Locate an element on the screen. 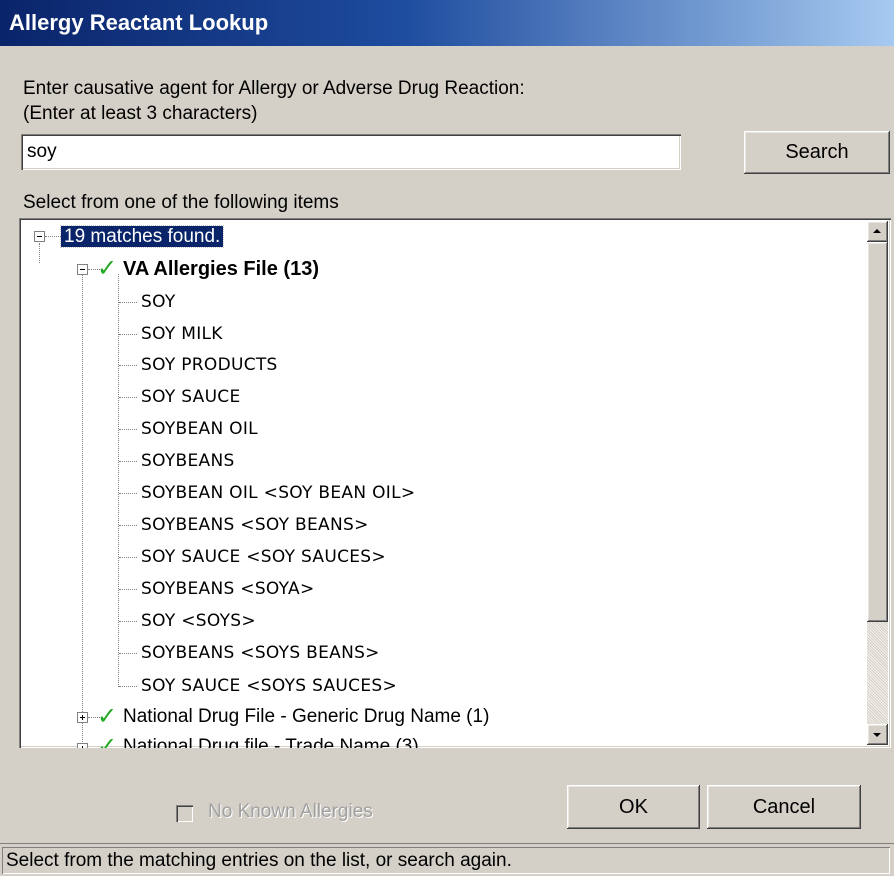  search-input is located at coordinates (351, 152).